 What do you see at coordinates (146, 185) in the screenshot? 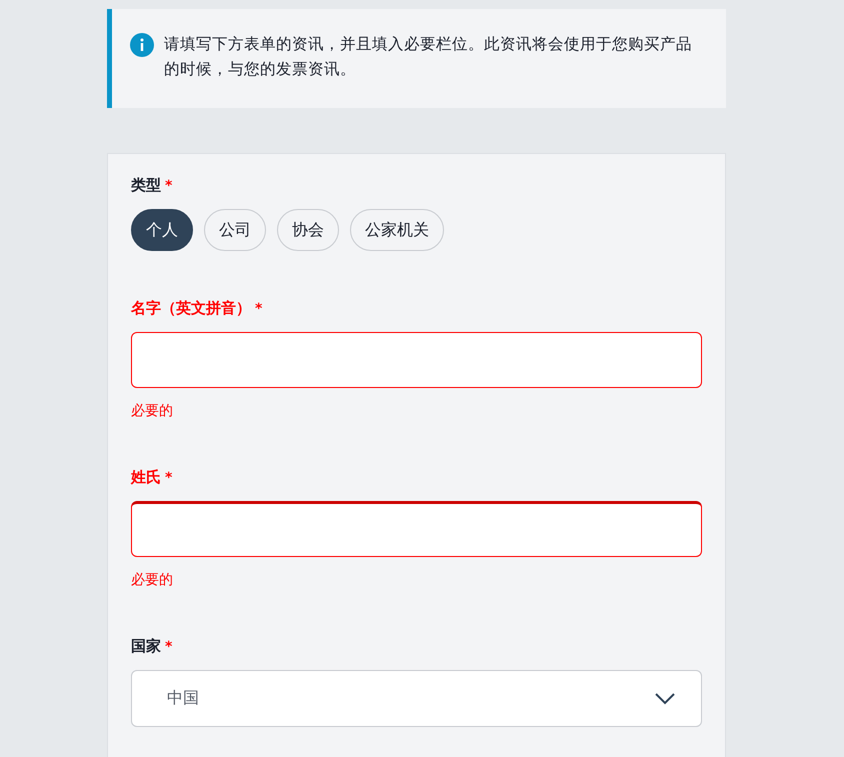
I see `field-label: 类型` at bounding box center [146, 185].